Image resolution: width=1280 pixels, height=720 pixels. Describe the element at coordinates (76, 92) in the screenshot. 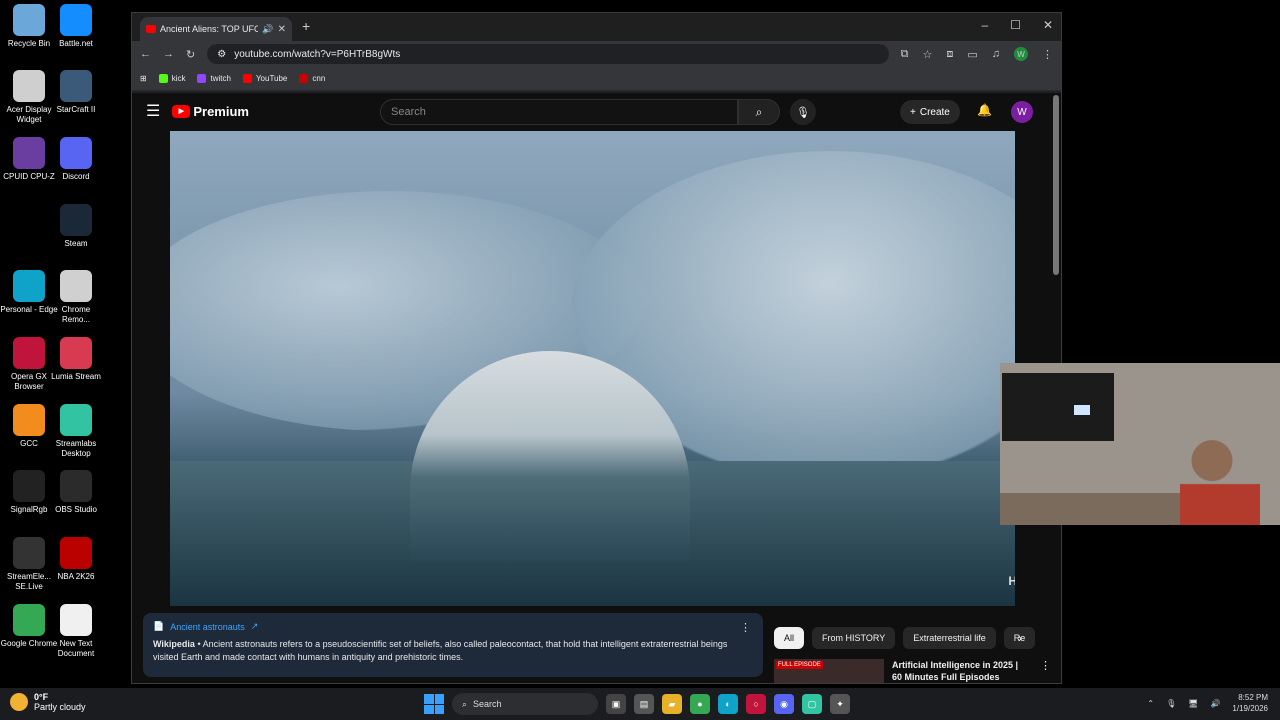

I see `desktop-icon-starcraft: StarCraft II` at that location.